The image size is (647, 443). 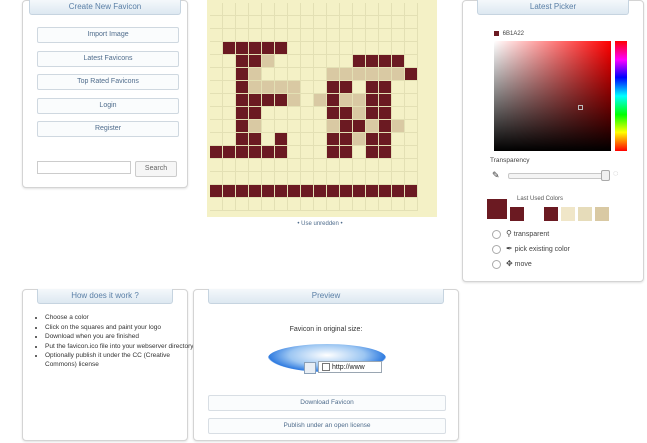 I want to click on move-radio, so click(x=496, y=264).